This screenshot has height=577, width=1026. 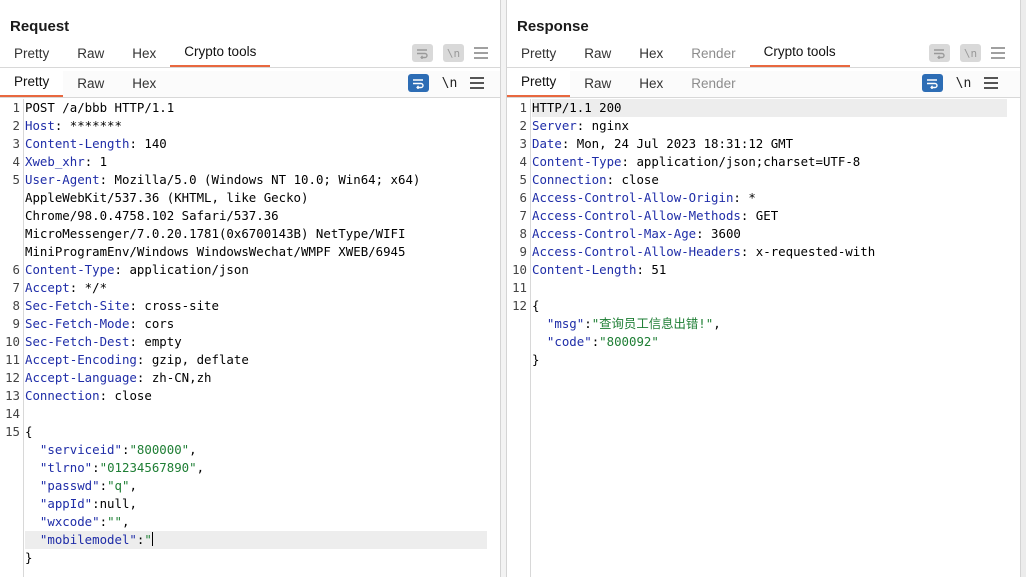 What do you see at coordinates (73, 125) in the screenshot?
I see `line-text: Host: *******` at bounding box center [73, 125].